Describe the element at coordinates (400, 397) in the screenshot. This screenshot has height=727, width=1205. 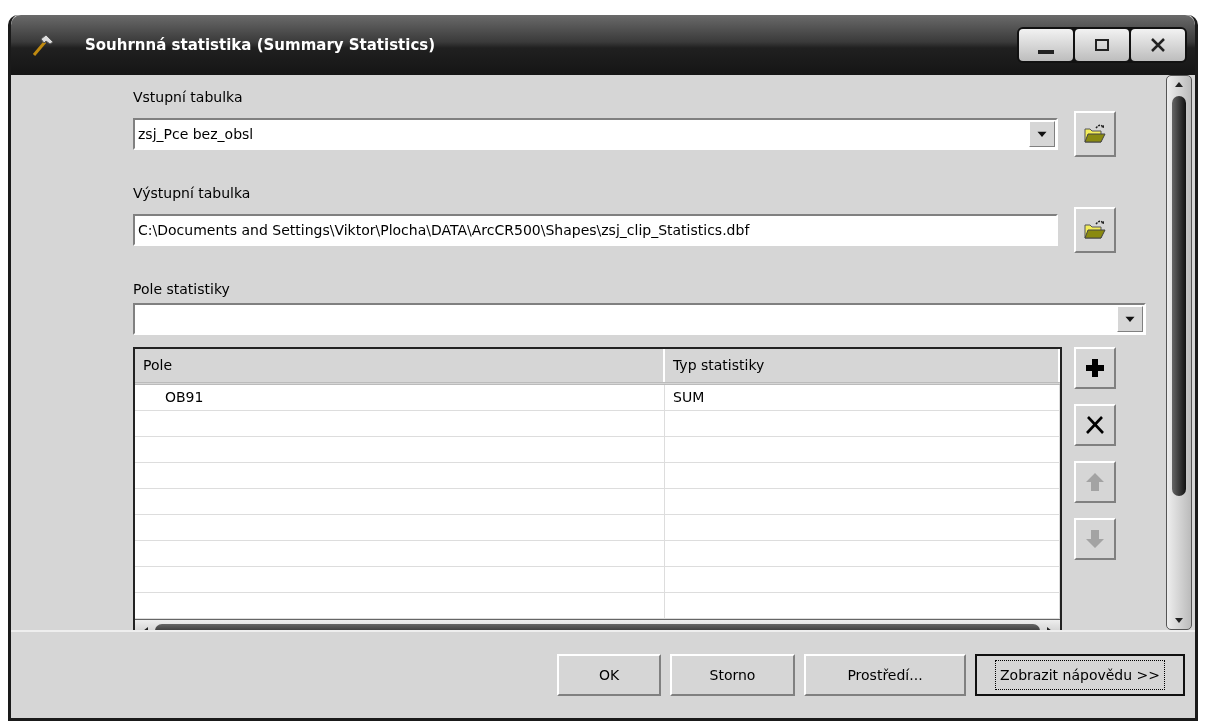
I see `table-cell: OB91` at that location.